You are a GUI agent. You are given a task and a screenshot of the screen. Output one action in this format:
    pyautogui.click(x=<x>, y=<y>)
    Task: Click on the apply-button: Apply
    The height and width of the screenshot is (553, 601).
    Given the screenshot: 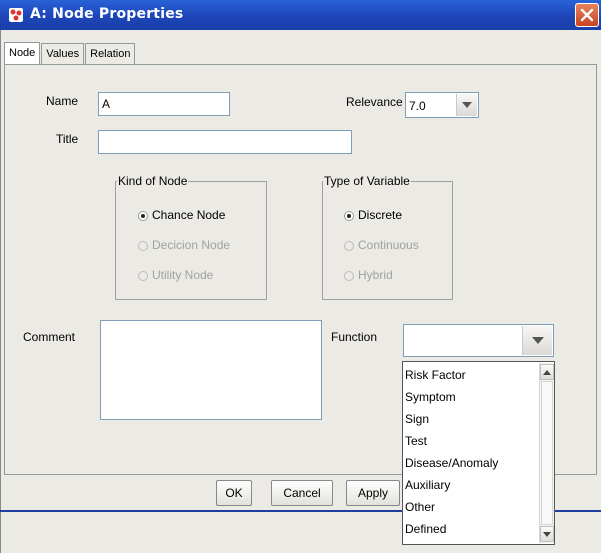 What is the action you would take?
    pyautogui.click(x=373, y=493)
    